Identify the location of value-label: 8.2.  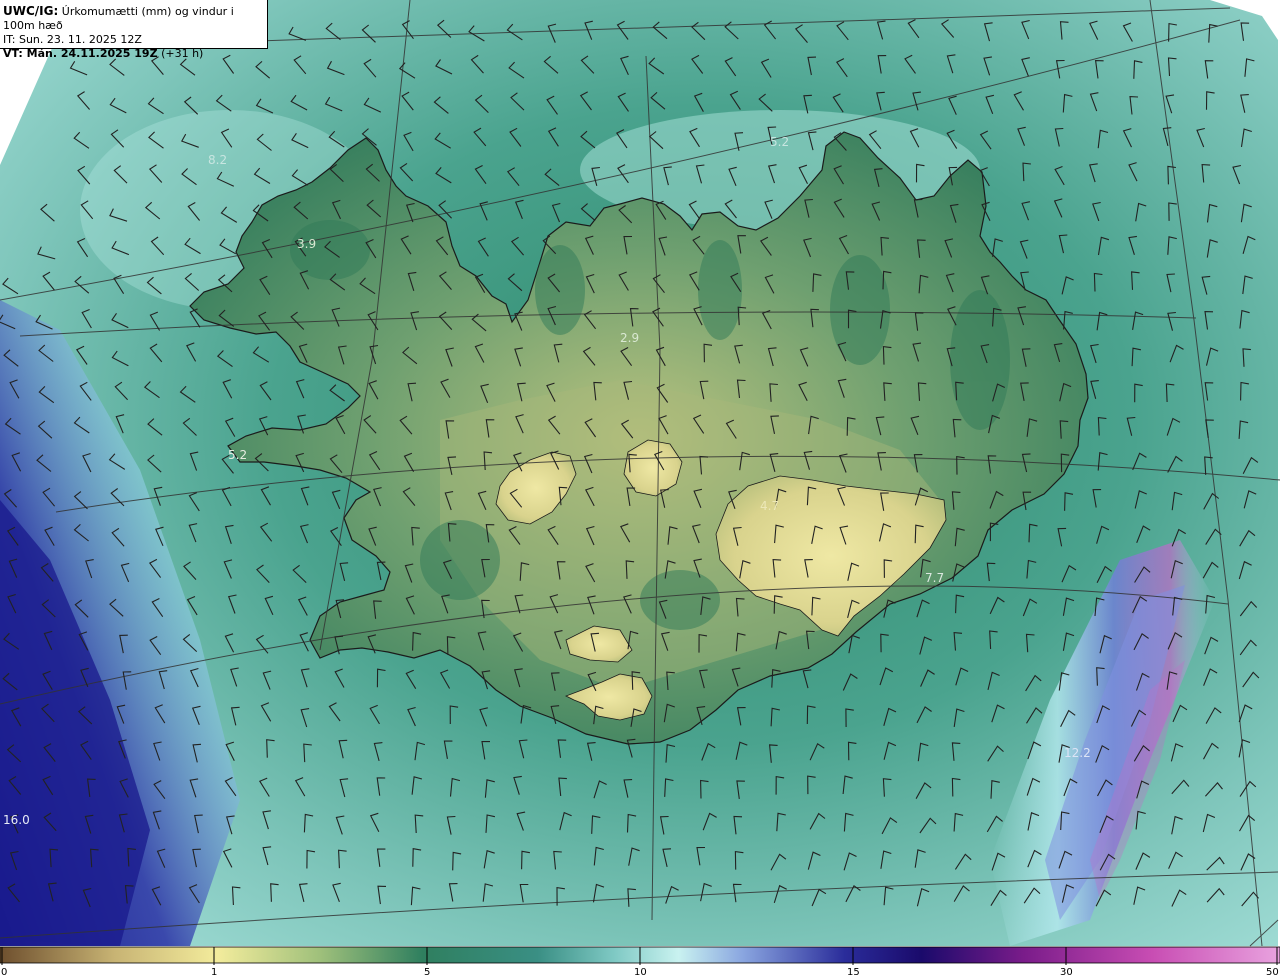
(217, 160).